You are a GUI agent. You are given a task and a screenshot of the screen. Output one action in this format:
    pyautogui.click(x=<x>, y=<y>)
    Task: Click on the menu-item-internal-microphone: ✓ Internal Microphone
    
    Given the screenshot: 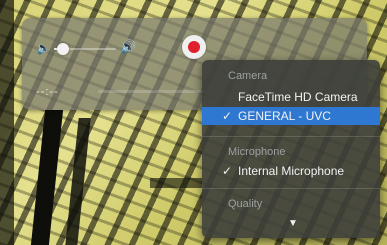 What is the action you would take?
    pyautogui.click(x=291, y=171)
    